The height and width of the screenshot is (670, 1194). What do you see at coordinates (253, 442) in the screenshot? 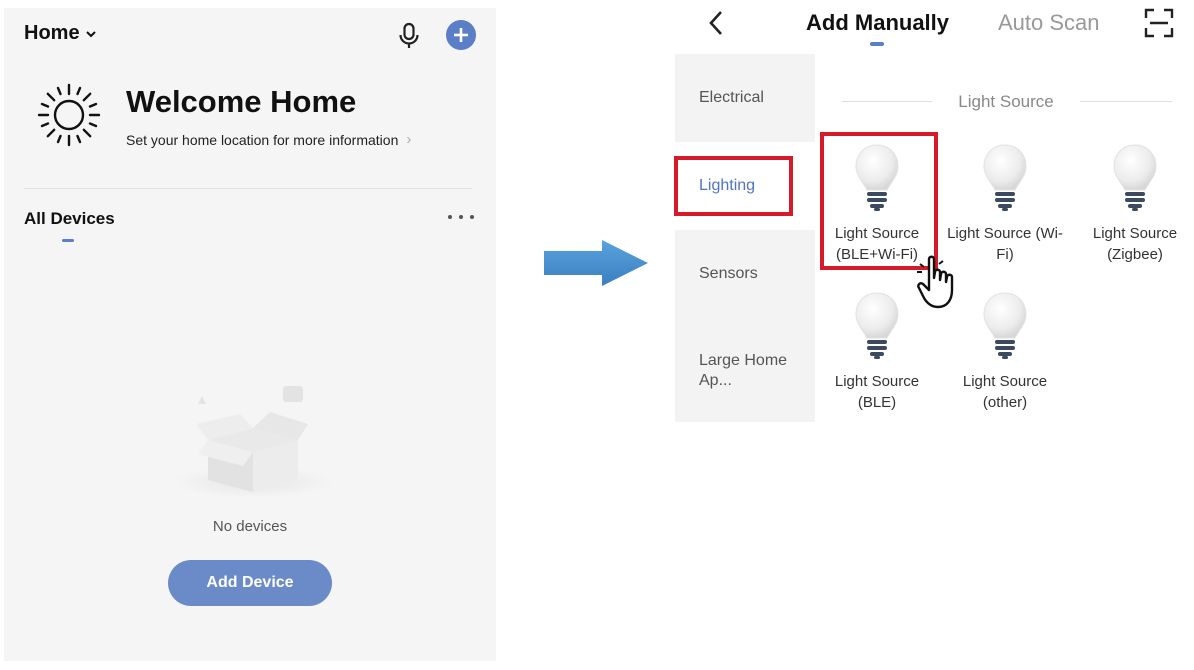
I see `empty-box-icon` at bounding box center [253, 442].